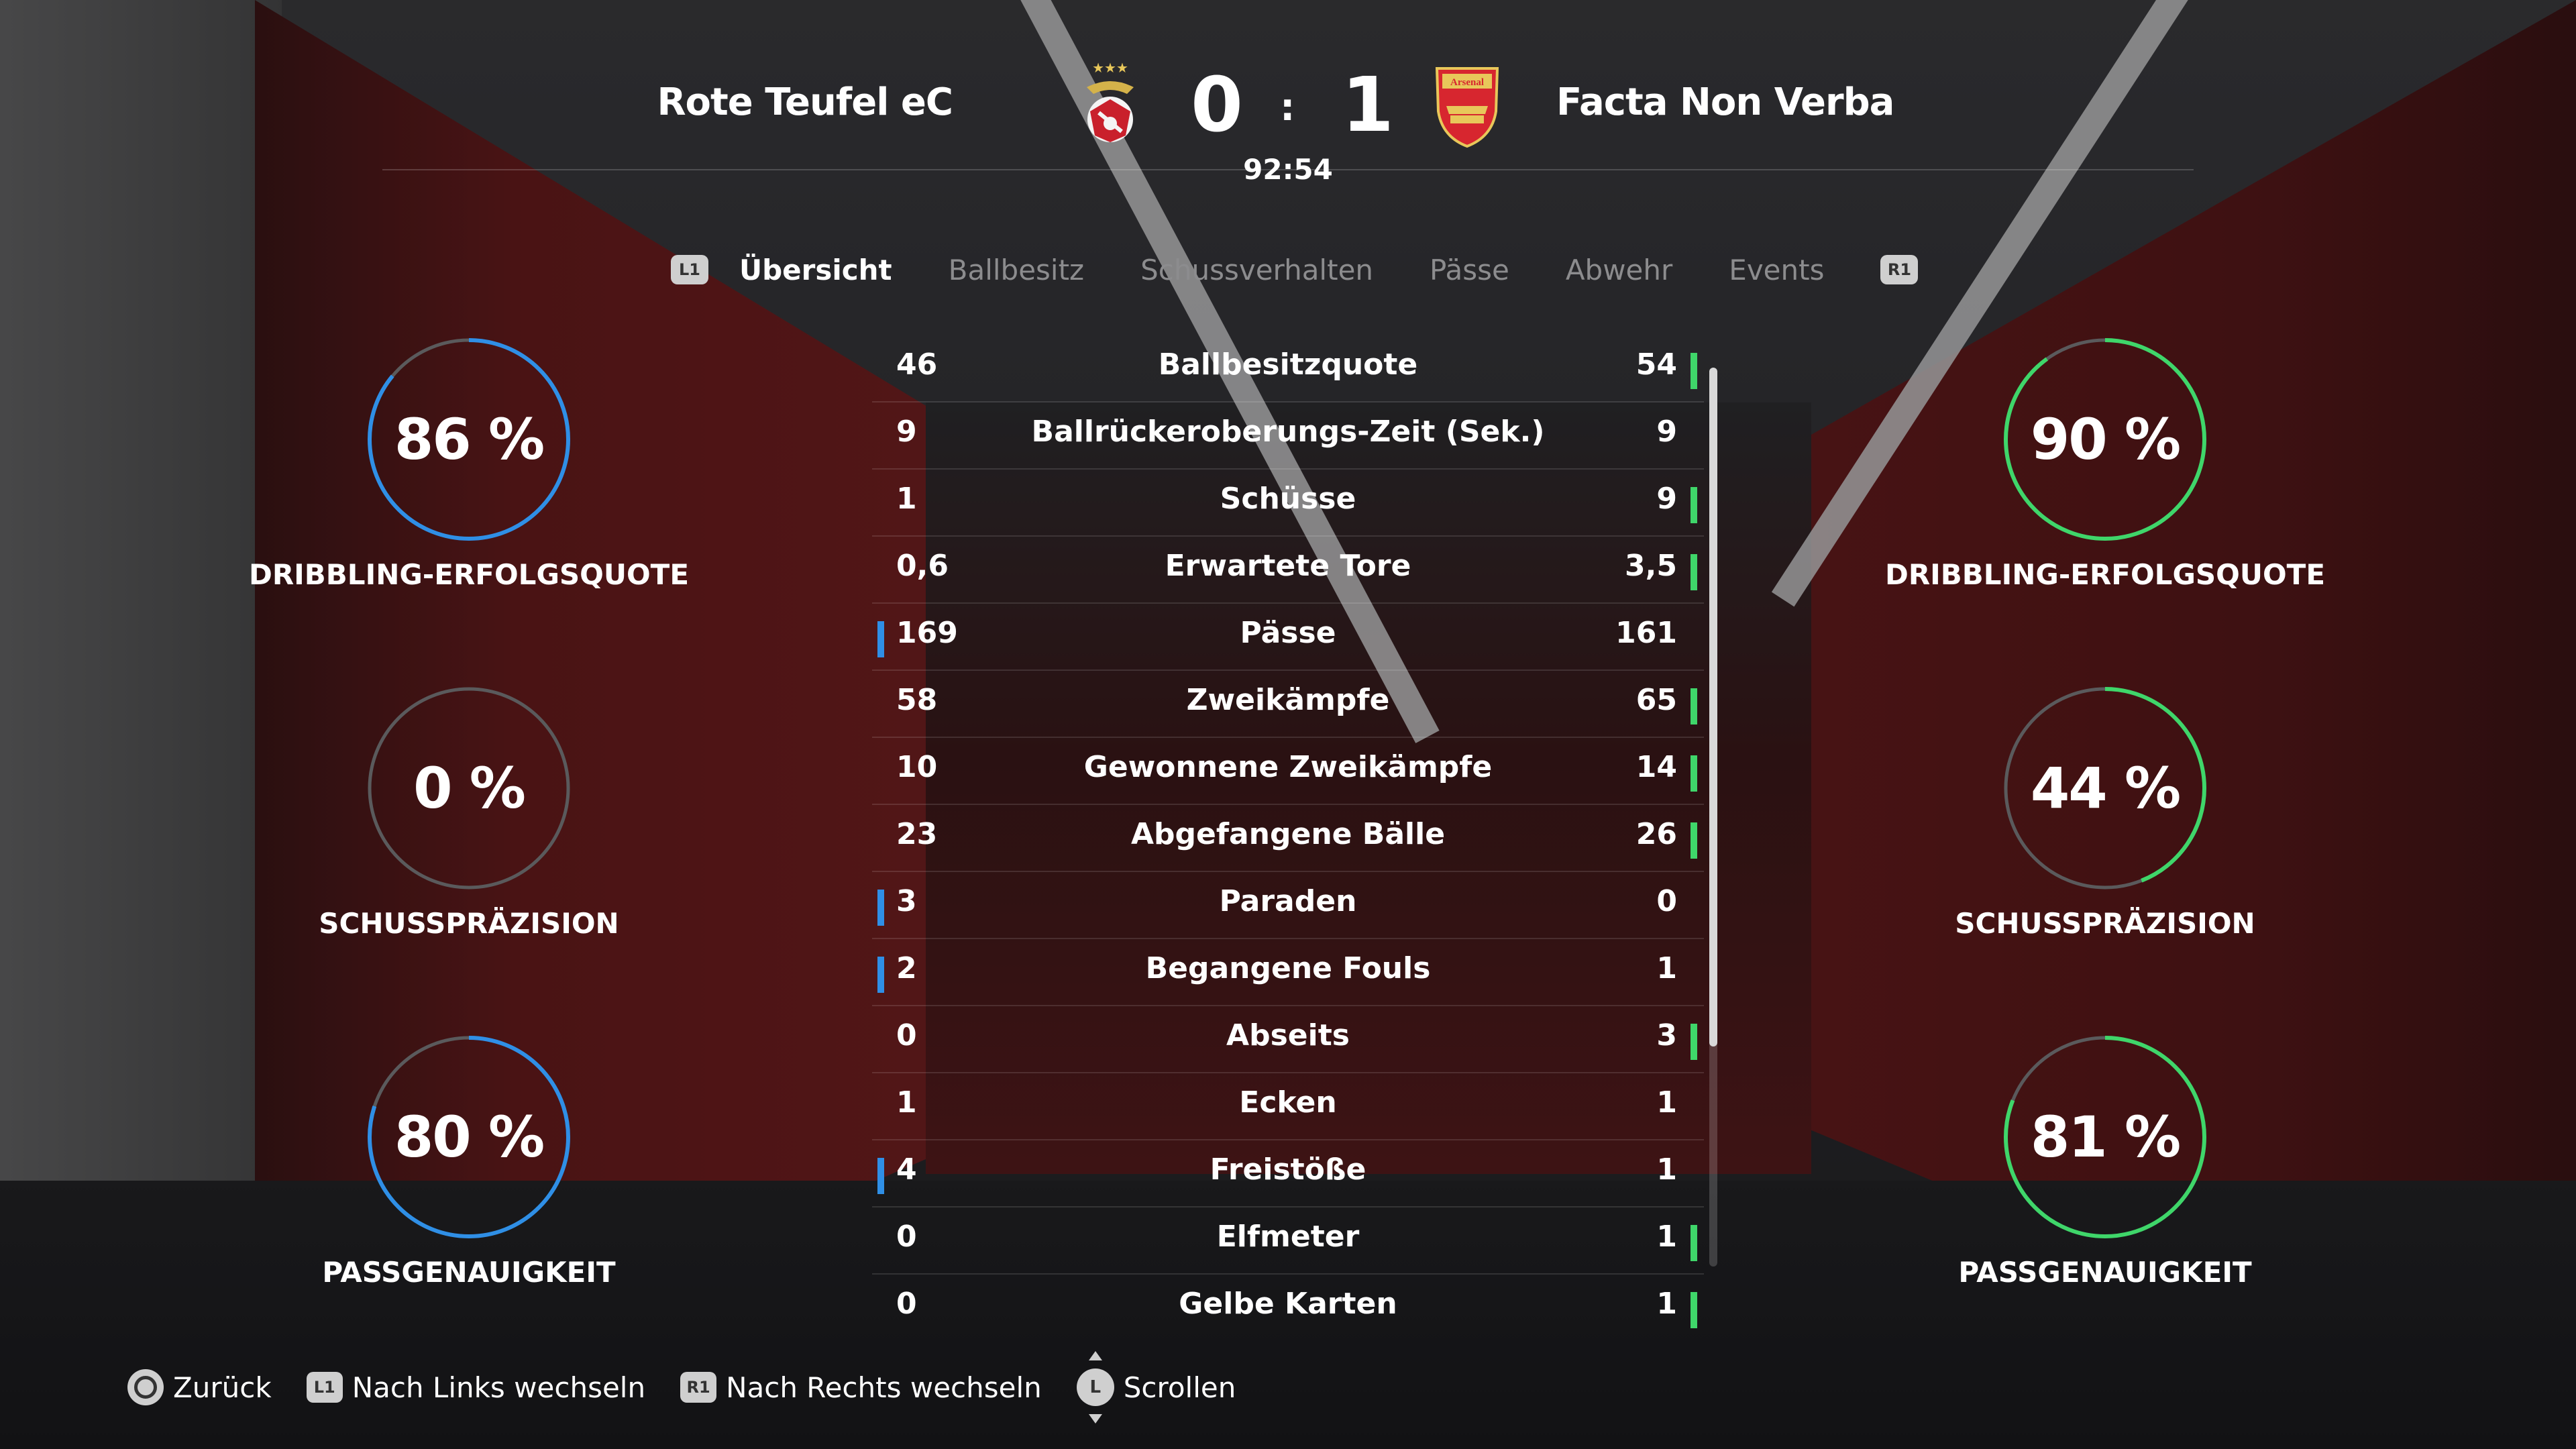 This screenshot has height=1449, width=2576. Describe the element at coordinates (1288, 1169) in the screenshot. I see `stat-name: Freistöße` at that location.